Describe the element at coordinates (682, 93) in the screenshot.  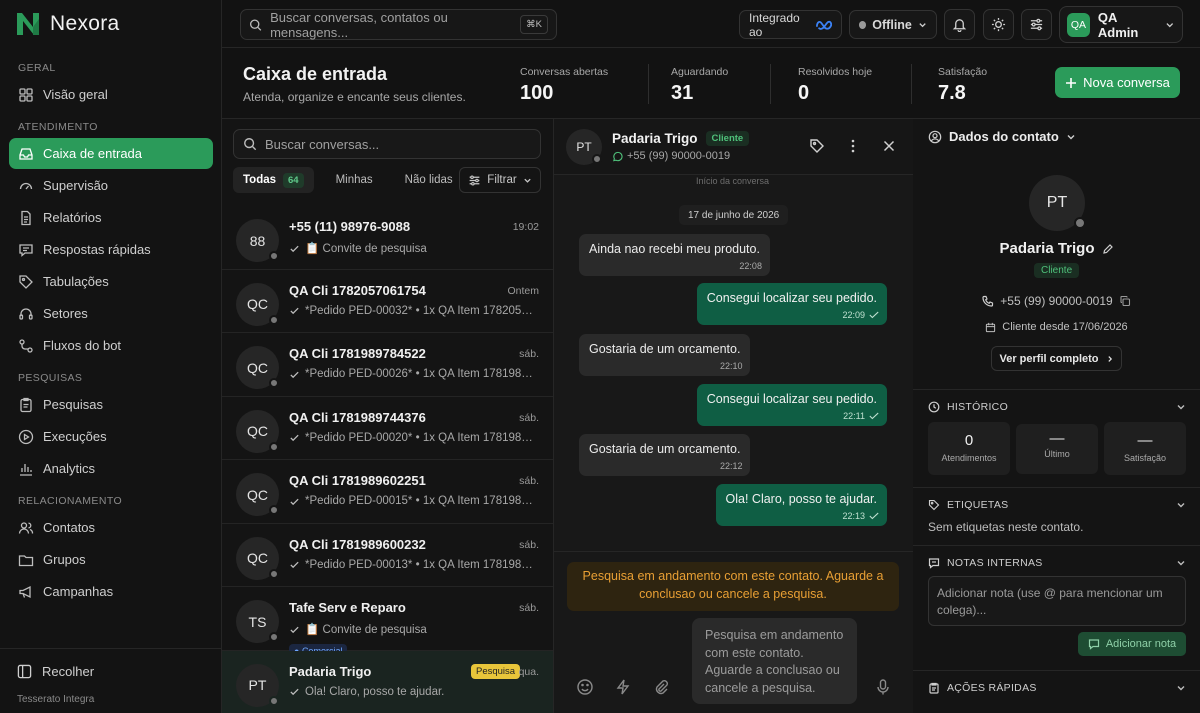
I see `stat-value: 31` at that location.